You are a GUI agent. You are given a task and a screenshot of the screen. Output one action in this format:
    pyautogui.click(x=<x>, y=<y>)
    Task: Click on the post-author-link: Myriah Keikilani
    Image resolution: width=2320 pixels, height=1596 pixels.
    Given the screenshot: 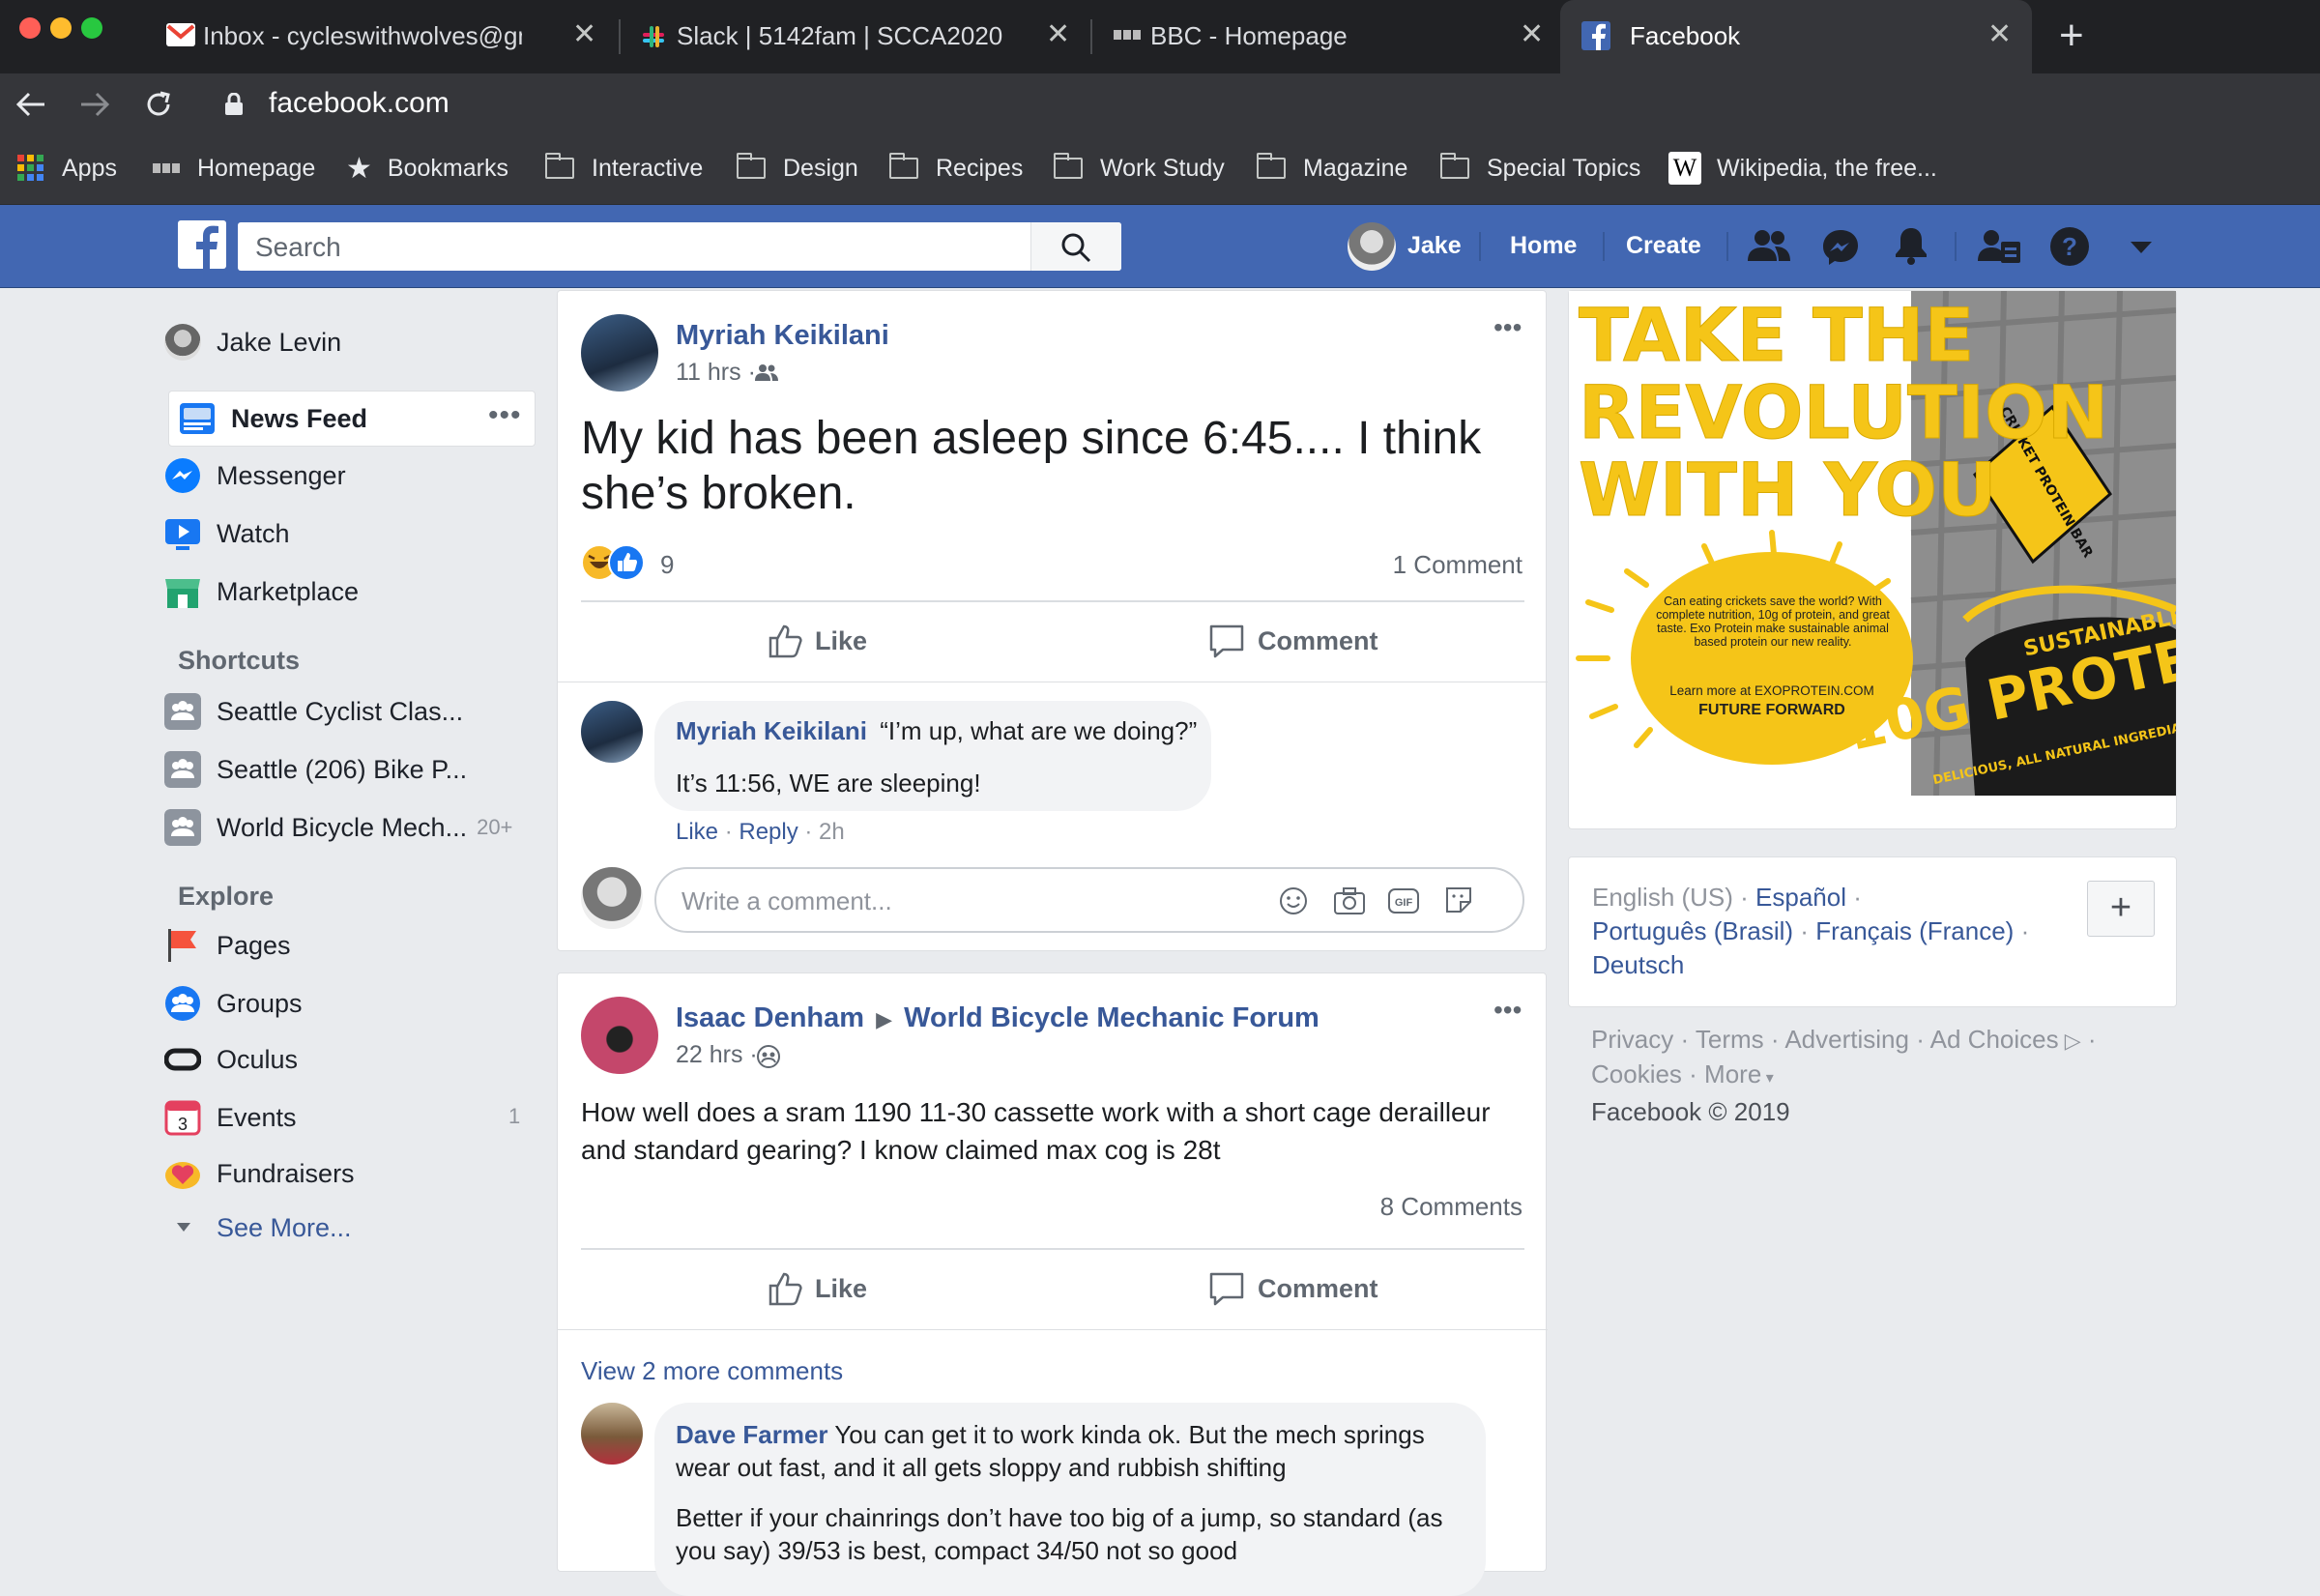 What is the action you would take?
    pyautogui.click(x=783, y=336)
    